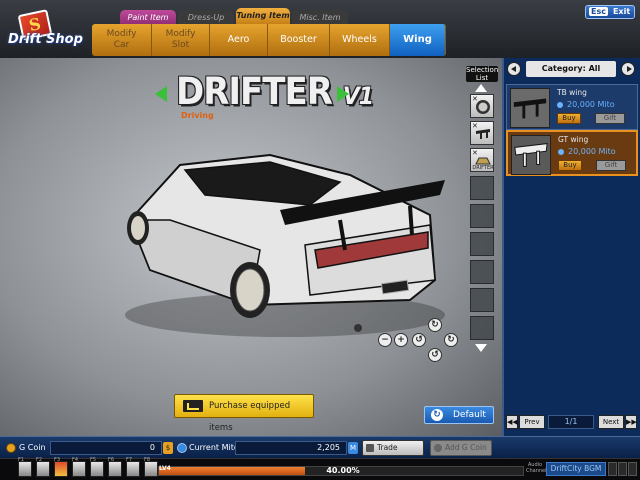 The width and height of the screenshot is (640, 480). What do you see at coordinates (418, 40) in the screenshot?
I see `menu-wing: Wing` at bounding box center [418, 40].